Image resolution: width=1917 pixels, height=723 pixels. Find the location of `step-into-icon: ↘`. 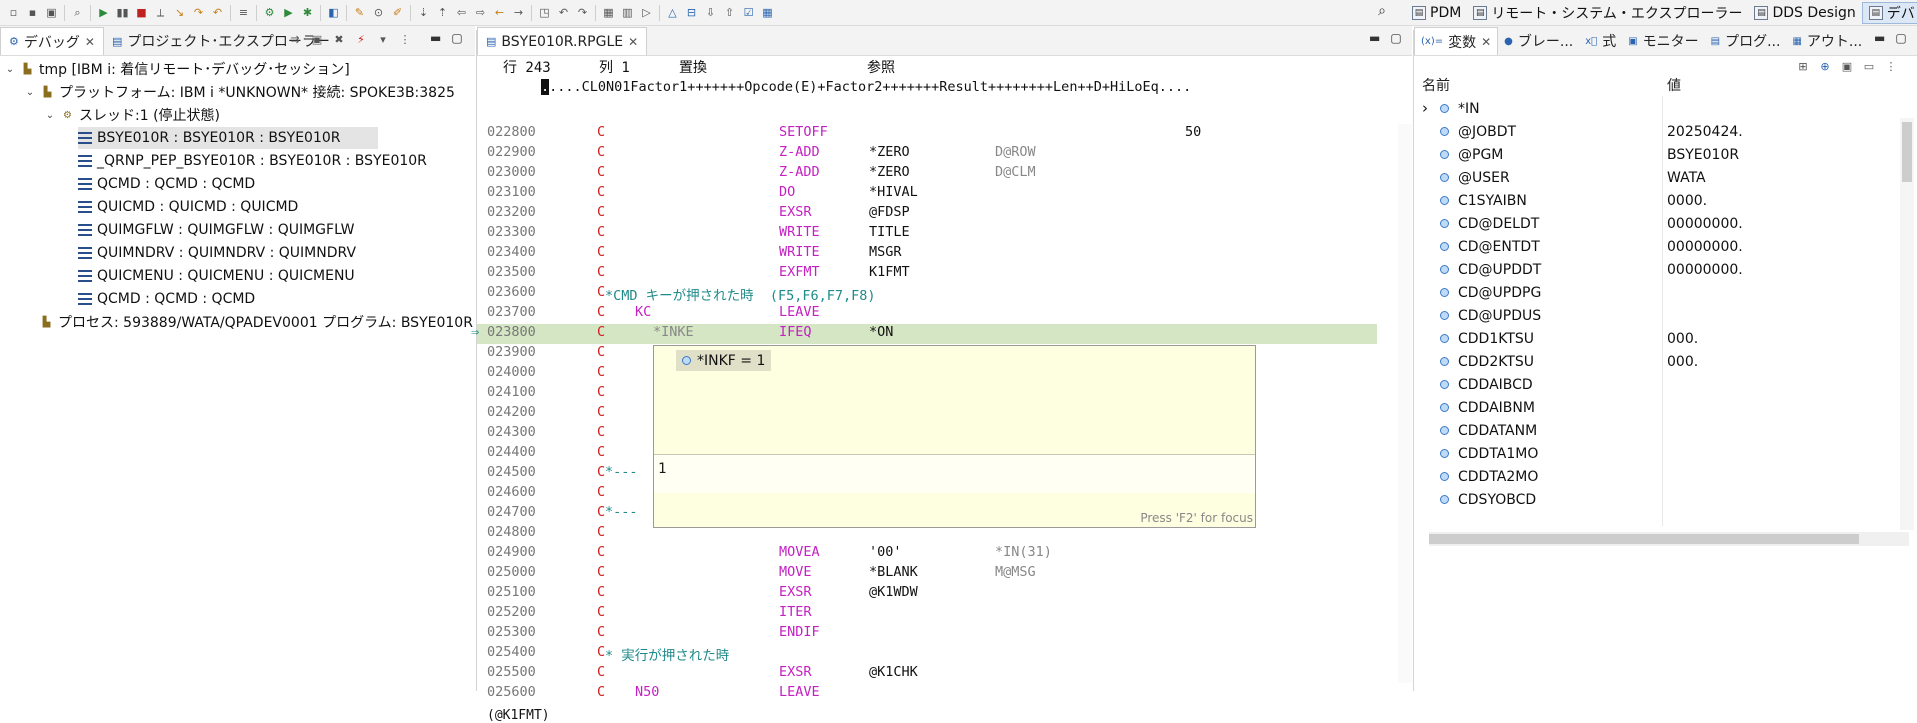

step-into-icon: ↘ is located at coordinates (179, 13).